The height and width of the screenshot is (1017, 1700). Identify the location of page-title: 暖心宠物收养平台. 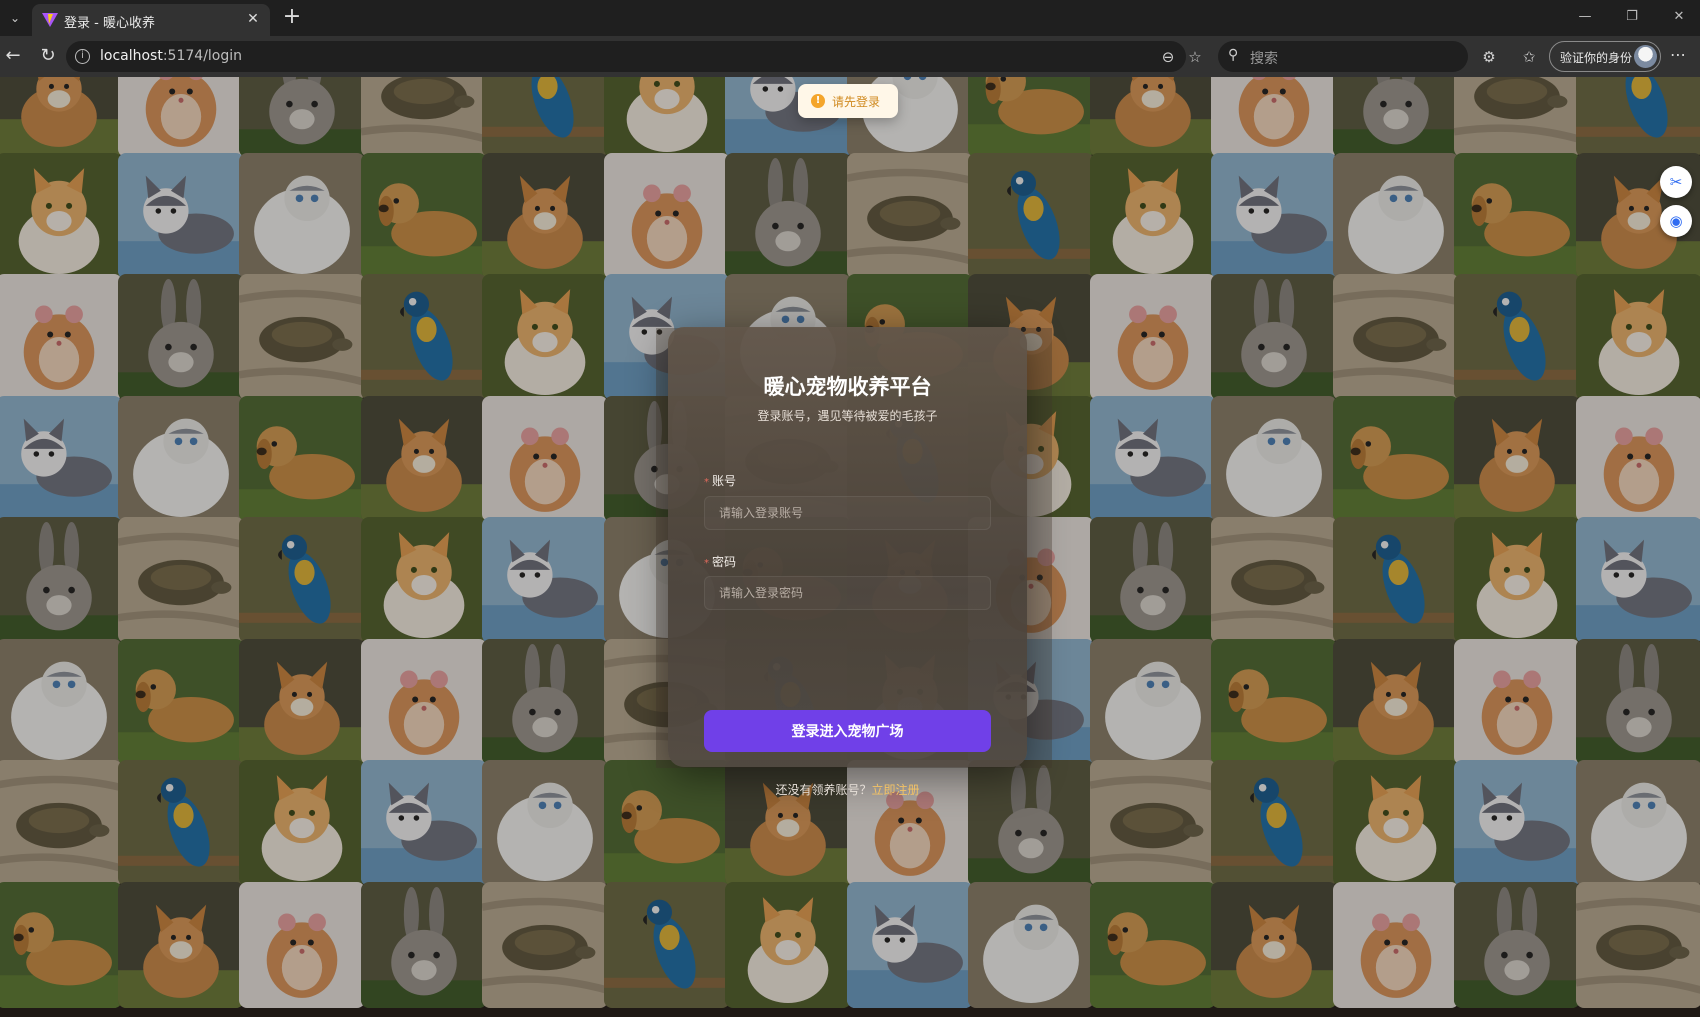
(847, 387).